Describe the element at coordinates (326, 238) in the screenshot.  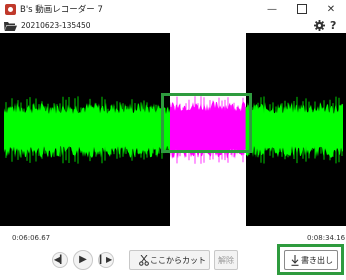
I see `end-time: 0:08:34.16` at that location.